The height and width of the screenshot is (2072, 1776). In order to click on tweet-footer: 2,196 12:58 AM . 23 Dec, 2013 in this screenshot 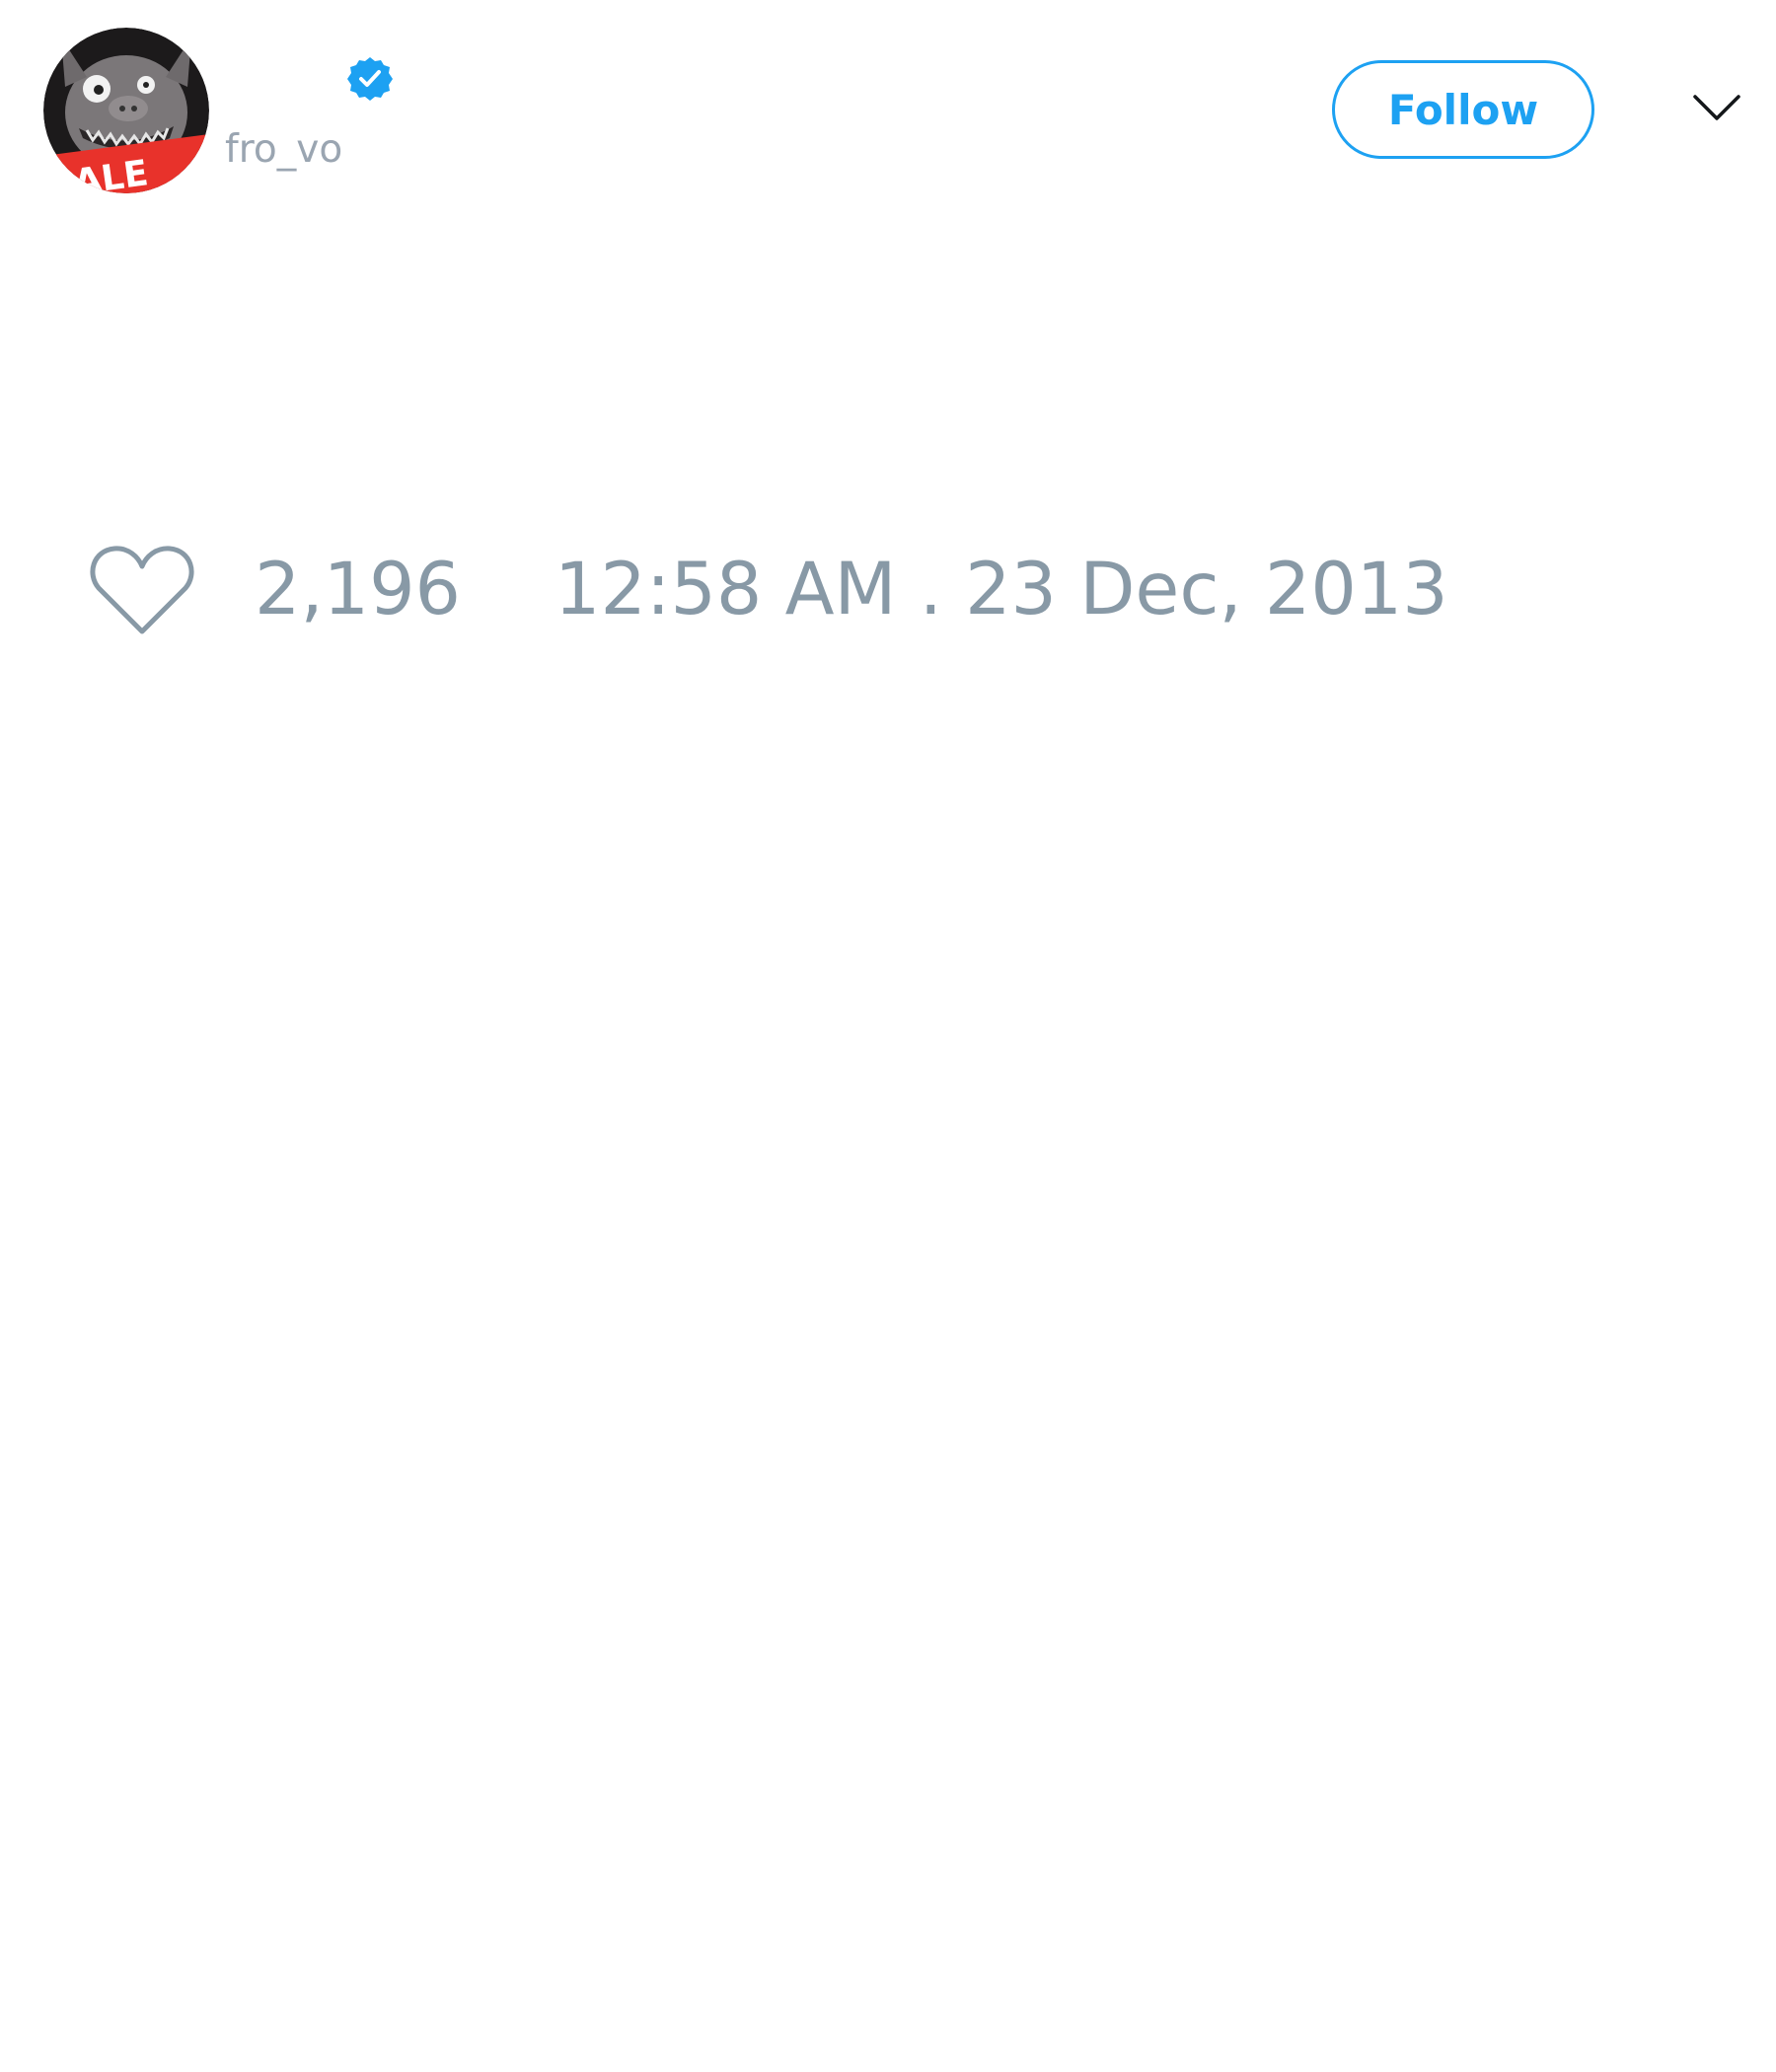, I will do `click(769, 590)`.